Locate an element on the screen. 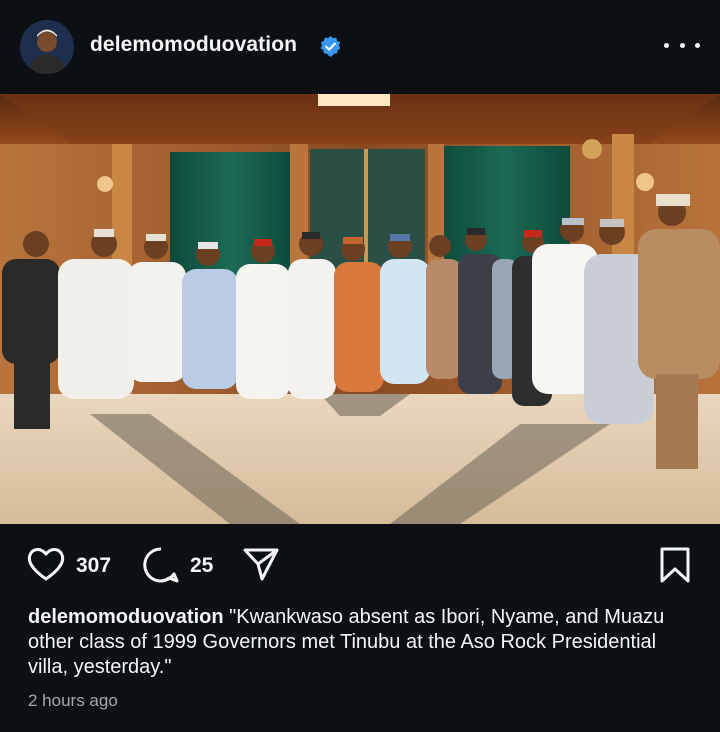 The image size is (720, 732). likes-count: 307 is located at coordinates (93, 566).